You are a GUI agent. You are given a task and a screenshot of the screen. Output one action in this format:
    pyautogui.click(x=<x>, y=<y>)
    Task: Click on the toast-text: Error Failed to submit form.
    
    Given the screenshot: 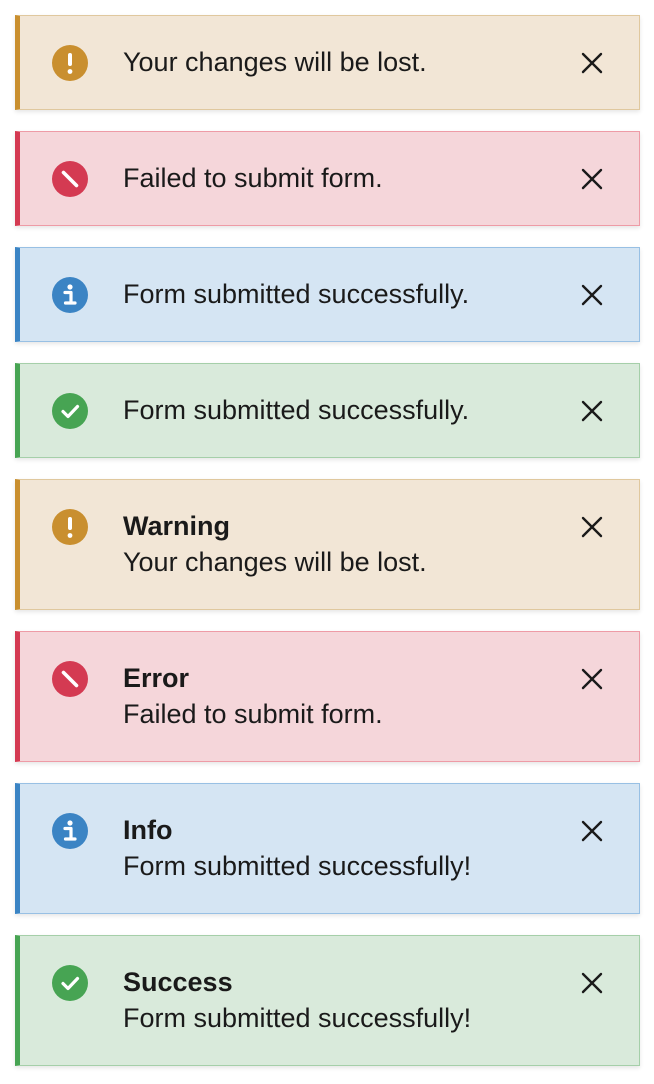 What is the action you would take?
    pyautogui.click(x=346, y=696)
    